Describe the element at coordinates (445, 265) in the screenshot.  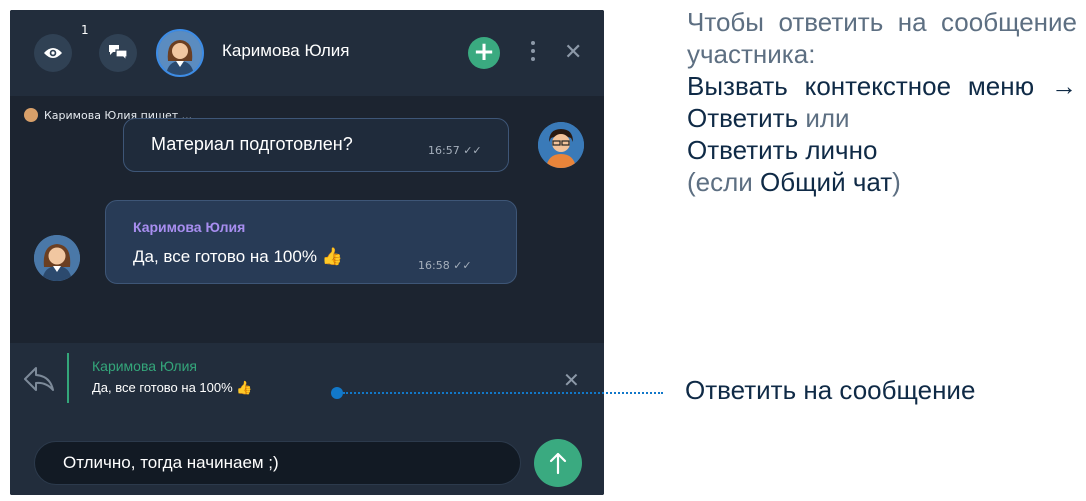
I see `message-time: 16:58 ✓✓` at that location.